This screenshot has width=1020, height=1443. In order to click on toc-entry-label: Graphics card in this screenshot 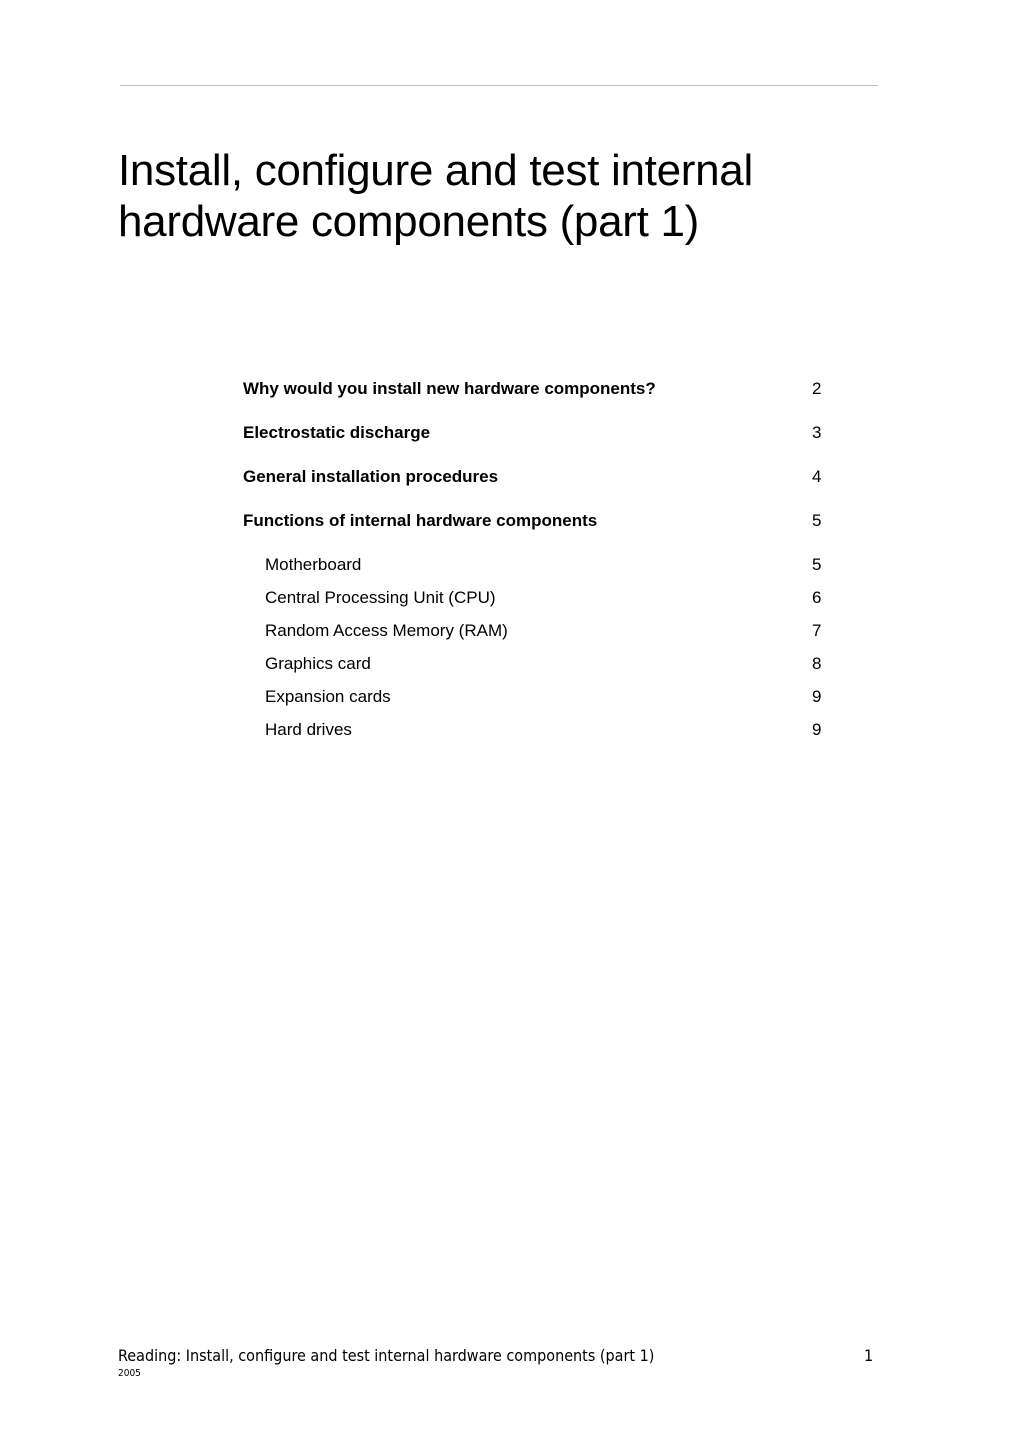, I will do `click(318, 663)`.